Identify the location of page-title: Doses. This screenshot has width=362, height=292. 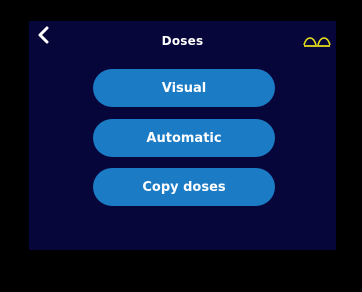
(182, 41).